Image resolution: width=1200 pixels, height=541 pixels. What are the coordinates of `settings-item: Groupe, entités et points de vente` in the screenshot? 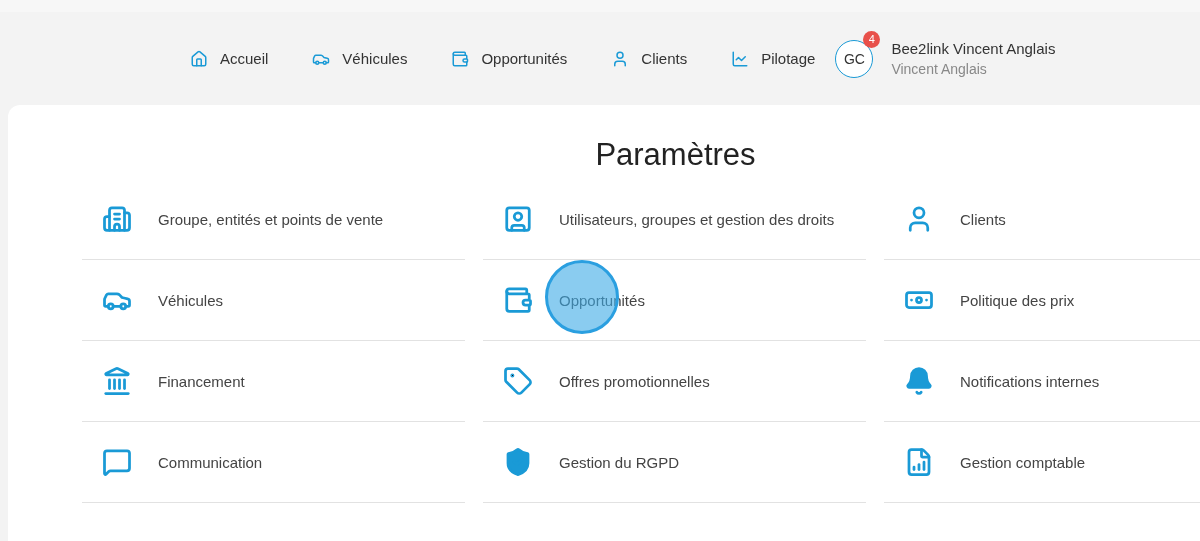 It's located at (273, 219).